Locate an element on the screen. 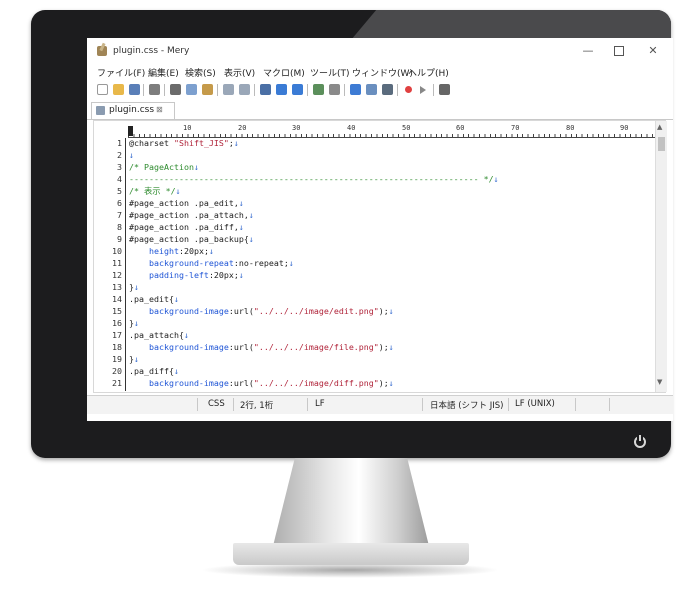  view-icon is located at coordinates (371, 89).